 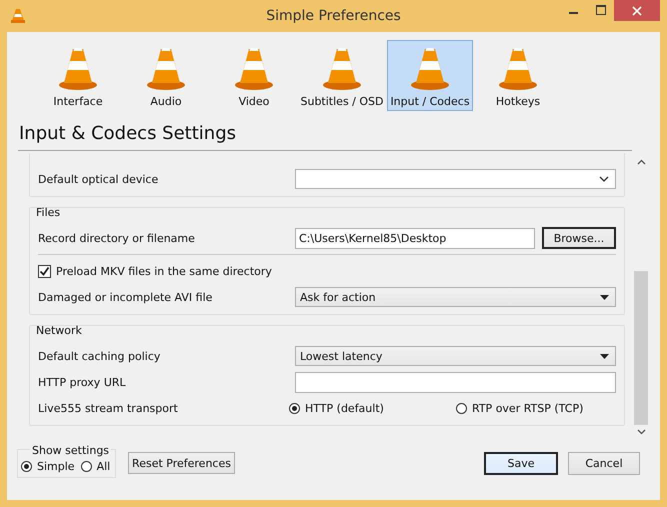 I want to click on group-title: Network, so click(x=59, y=330).